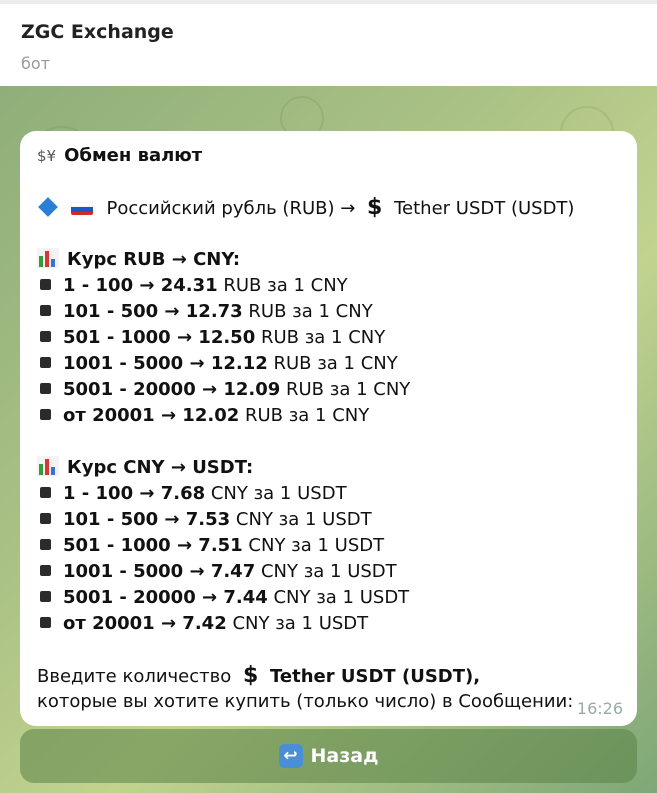 This screenshot has width=657, height=793. Describe the element at coordinates (153, 311) in the screenshot. I see `rate-range: 101 - 500 → 12.73` at that location.